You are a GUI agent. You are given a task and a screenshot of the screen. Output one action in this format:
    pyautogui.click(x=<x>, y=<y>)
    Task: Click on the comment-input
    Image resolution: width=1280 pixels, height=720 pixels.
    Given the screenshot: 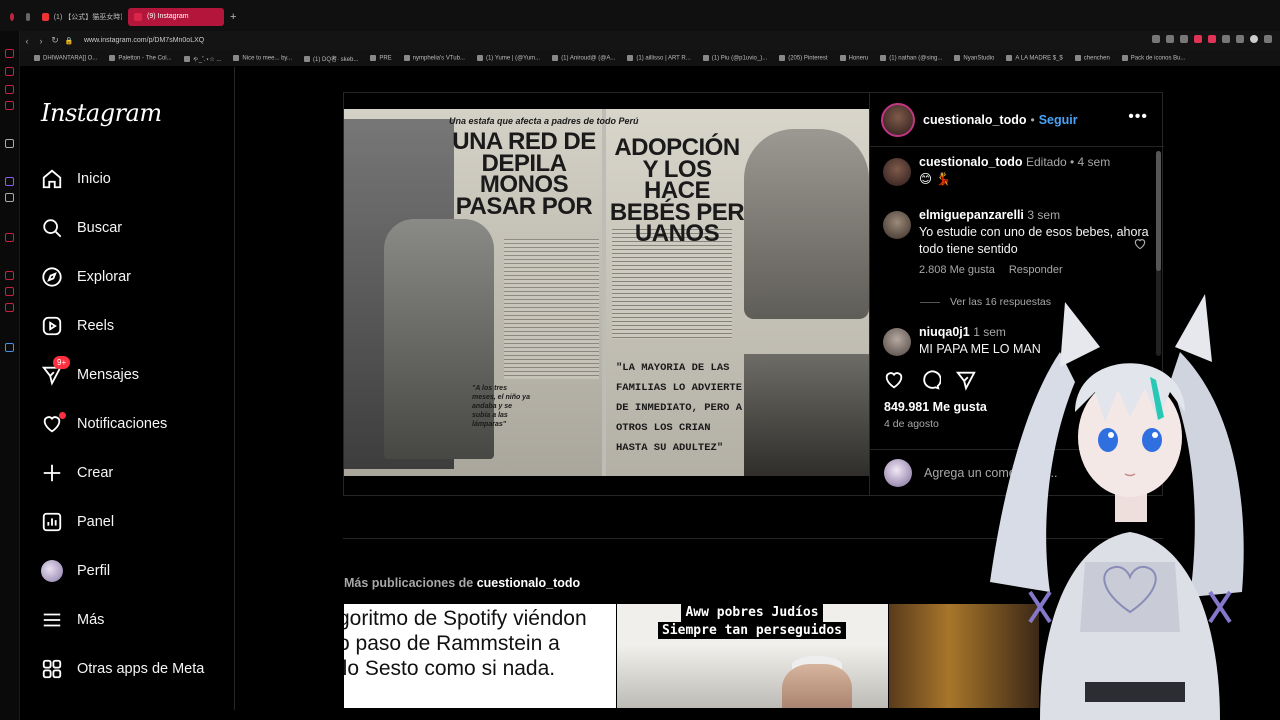 What is the action you would take?
    pyautogui.click(x=1024, y=472)
    